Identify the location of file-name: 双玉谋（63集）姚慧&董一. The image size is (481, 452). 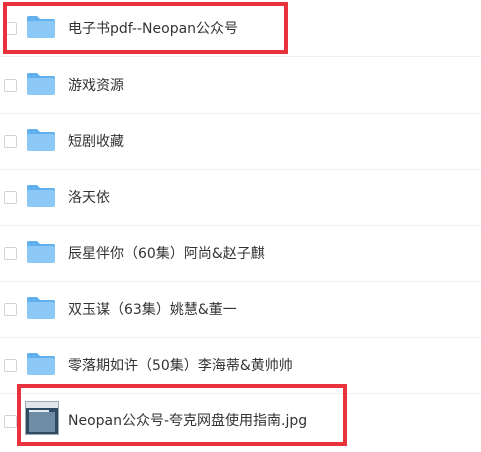
(152, 310).